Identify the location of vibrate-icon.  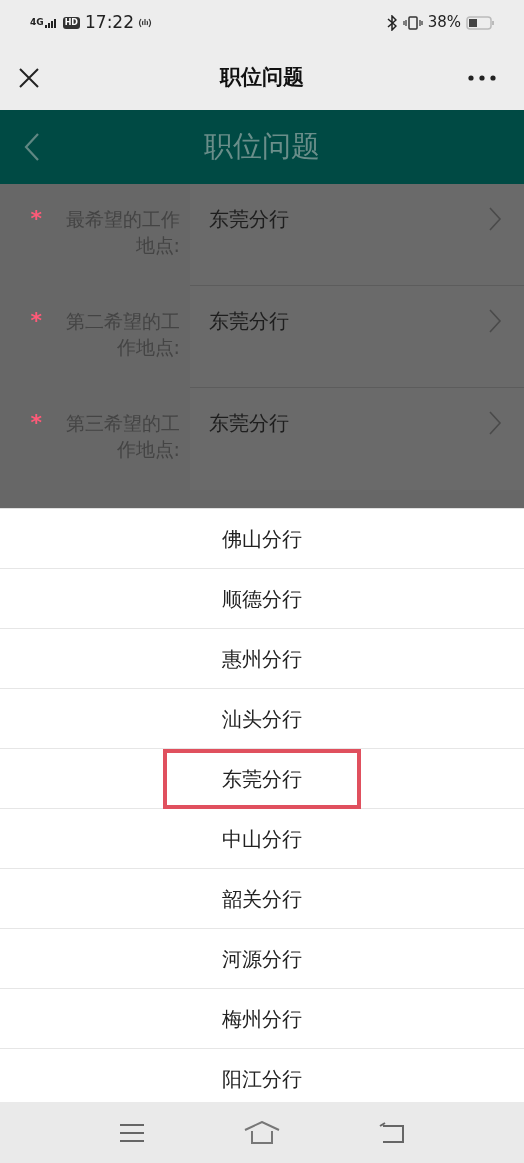
(412, 22).